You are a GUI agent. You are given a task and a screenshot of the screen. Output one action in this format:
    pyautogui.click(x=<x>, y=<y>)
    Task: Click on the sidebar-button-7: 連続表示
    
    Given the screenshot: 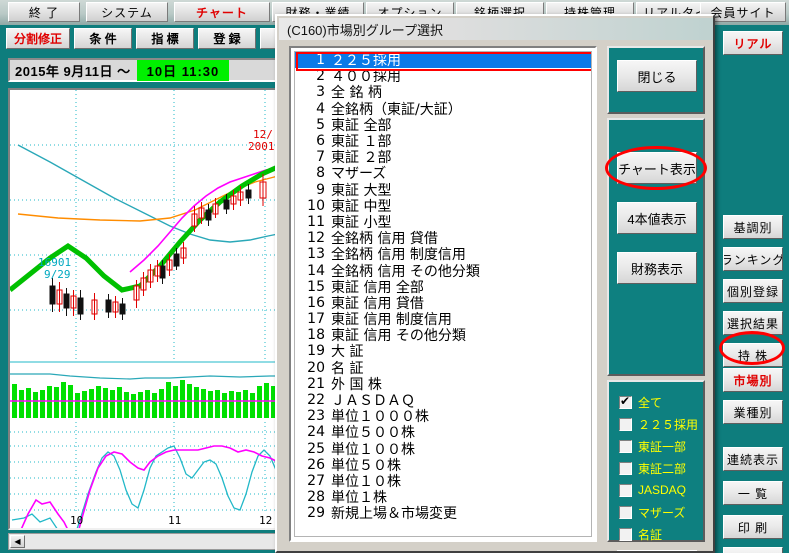 What is the action you would take?
    pyautogui.click(x=753, y=459)
    